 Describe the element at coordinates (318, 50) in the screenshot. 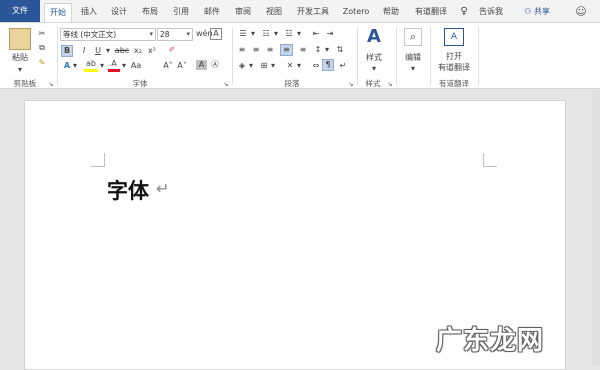

I see `line-spacing-icon: ↕` at that location.